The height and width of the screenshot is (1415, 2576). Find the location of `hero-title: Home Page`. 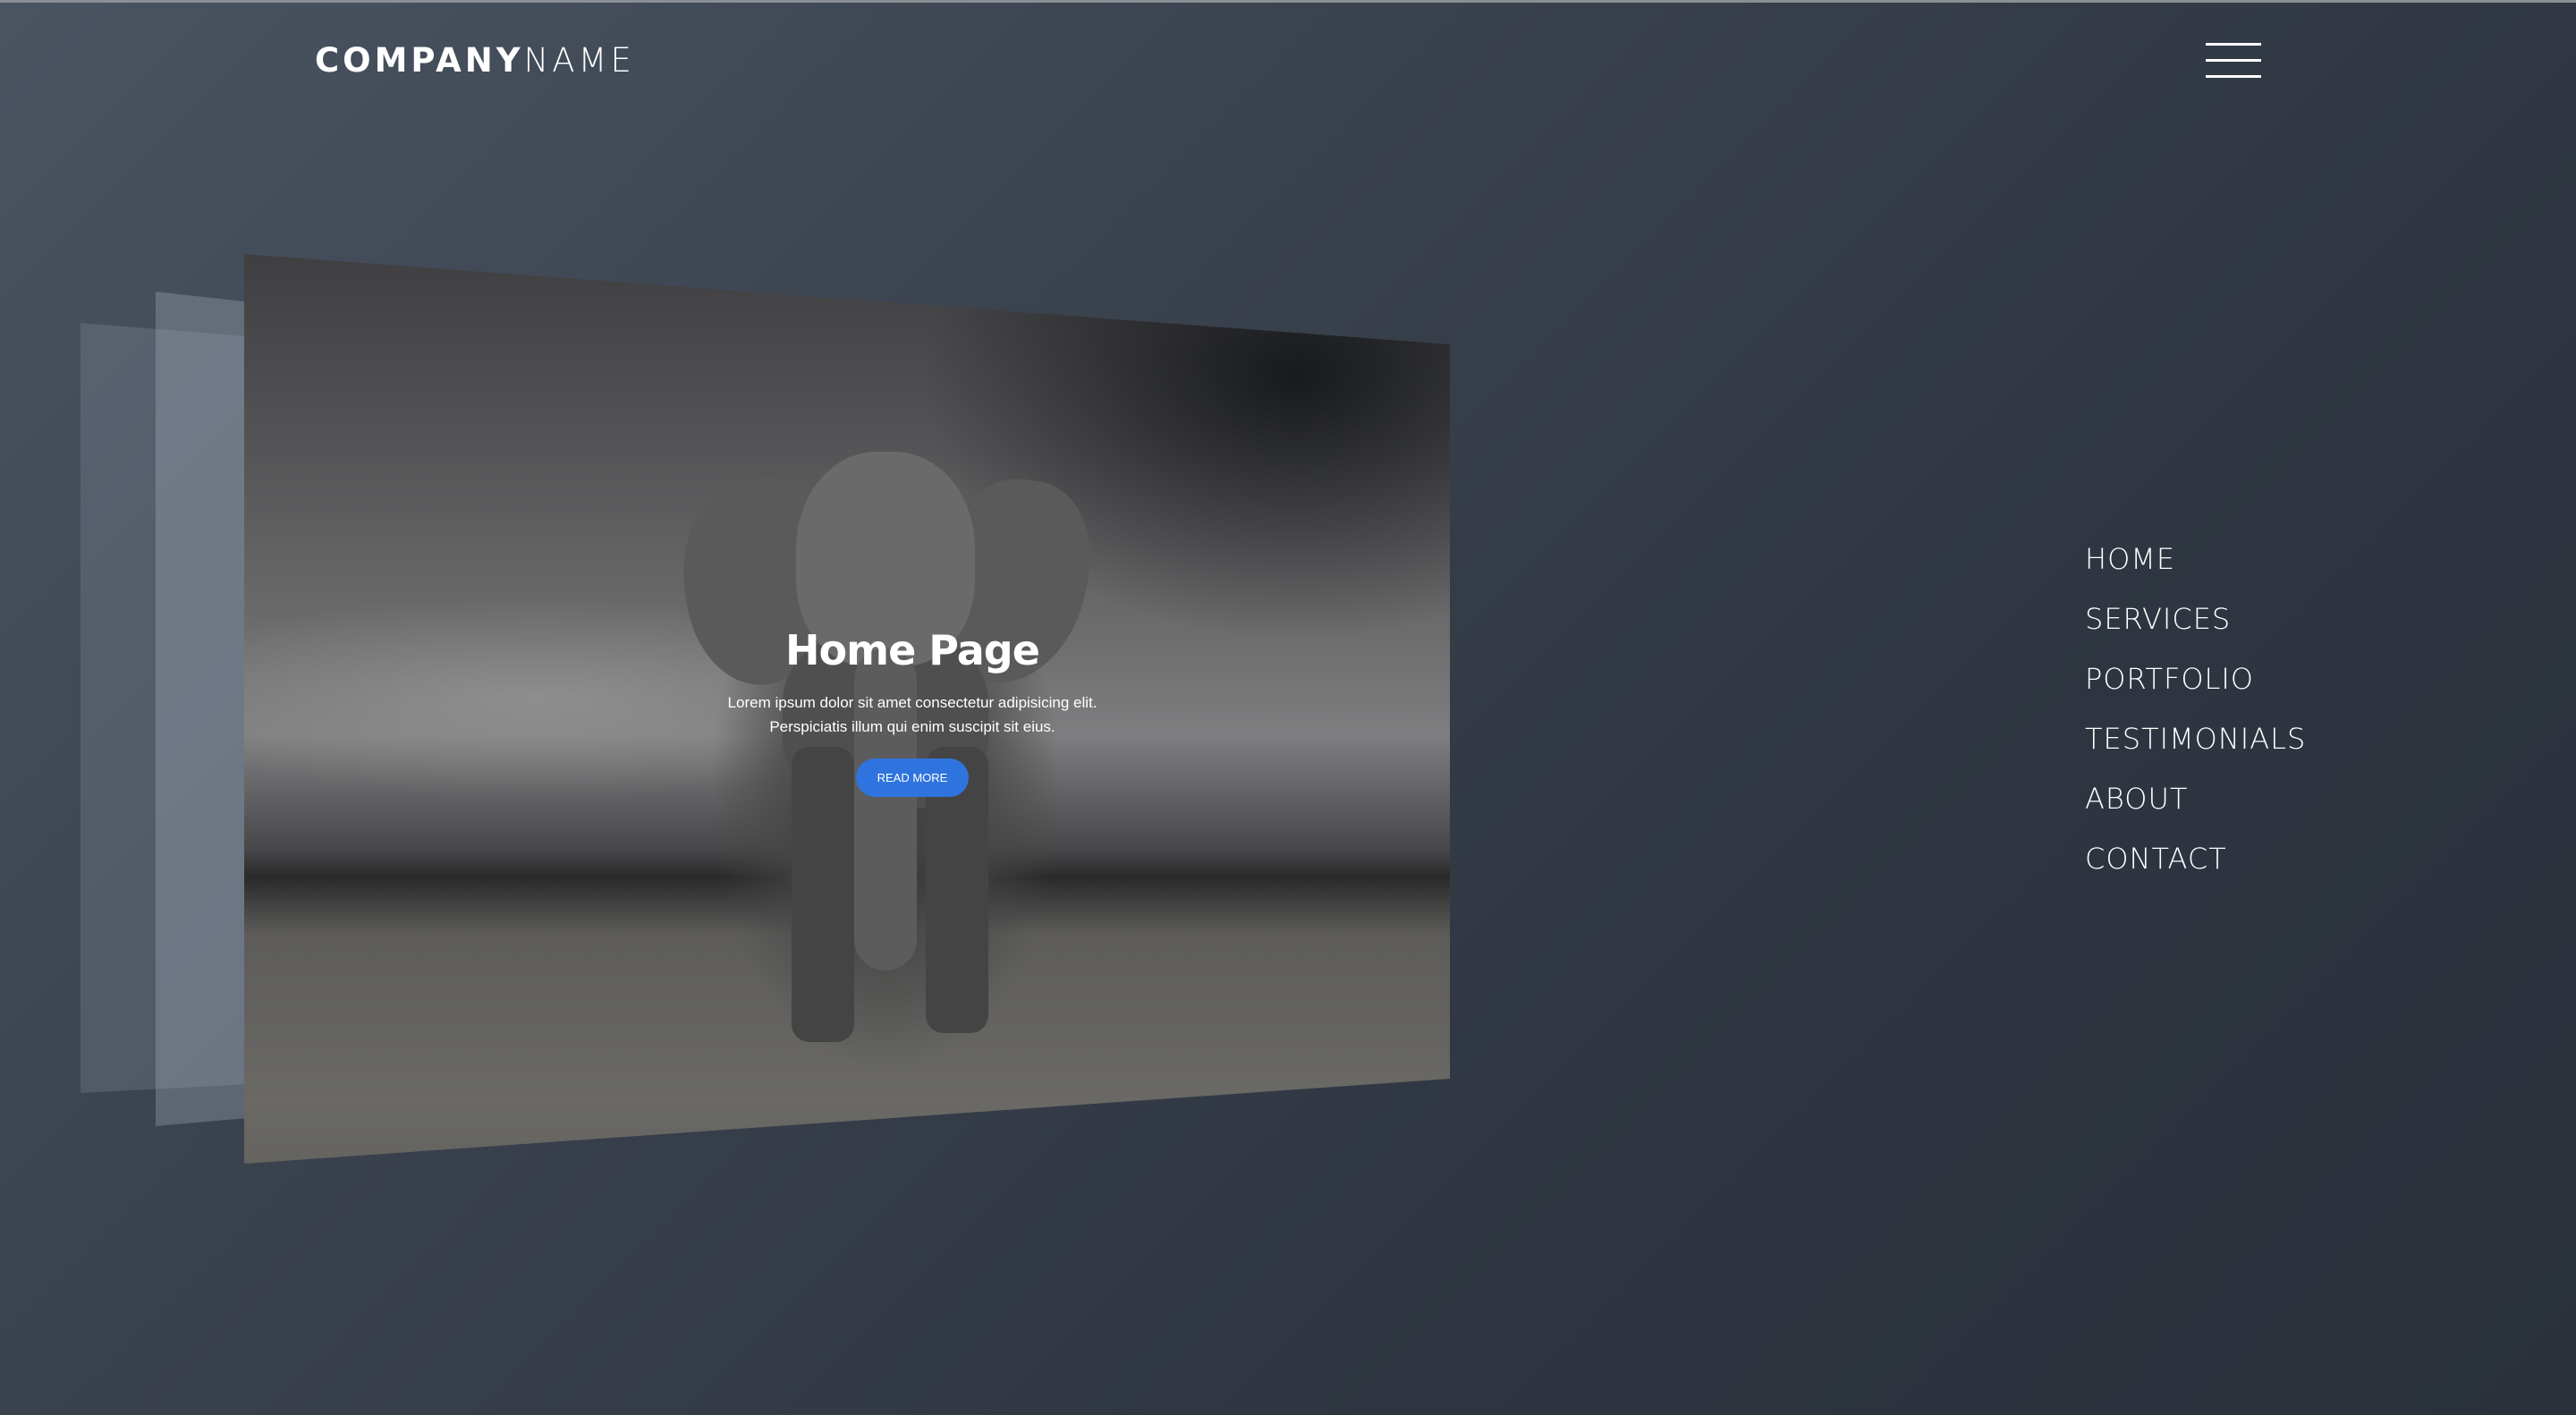

hero-title: Home Page is located at coordinates (912, 650).